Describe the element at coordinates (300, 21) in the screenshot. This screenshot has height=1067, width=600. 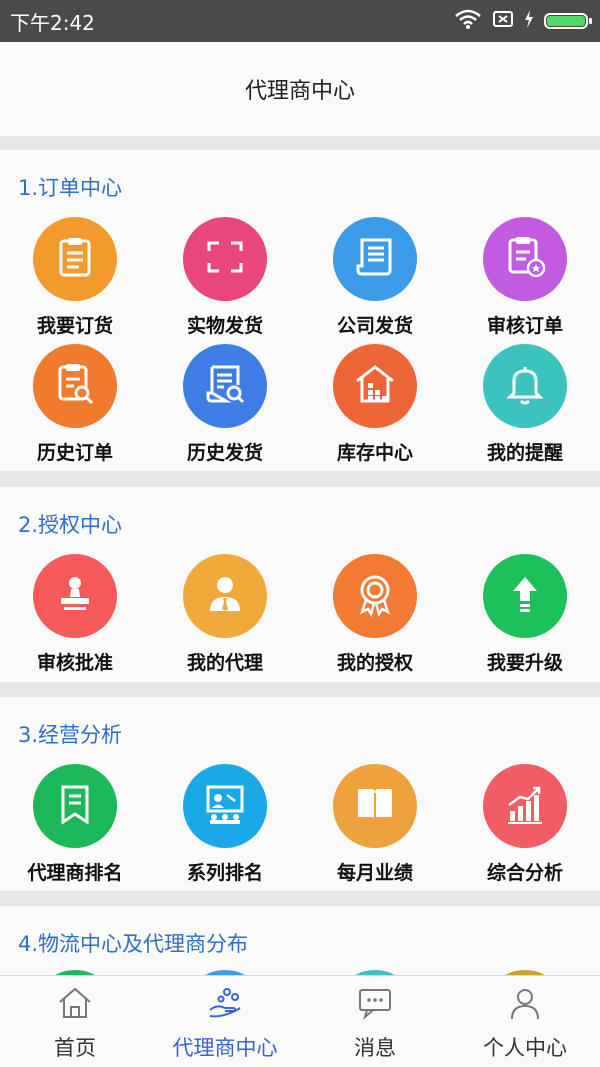
I see `status-bar: 下午2:42` at that location.